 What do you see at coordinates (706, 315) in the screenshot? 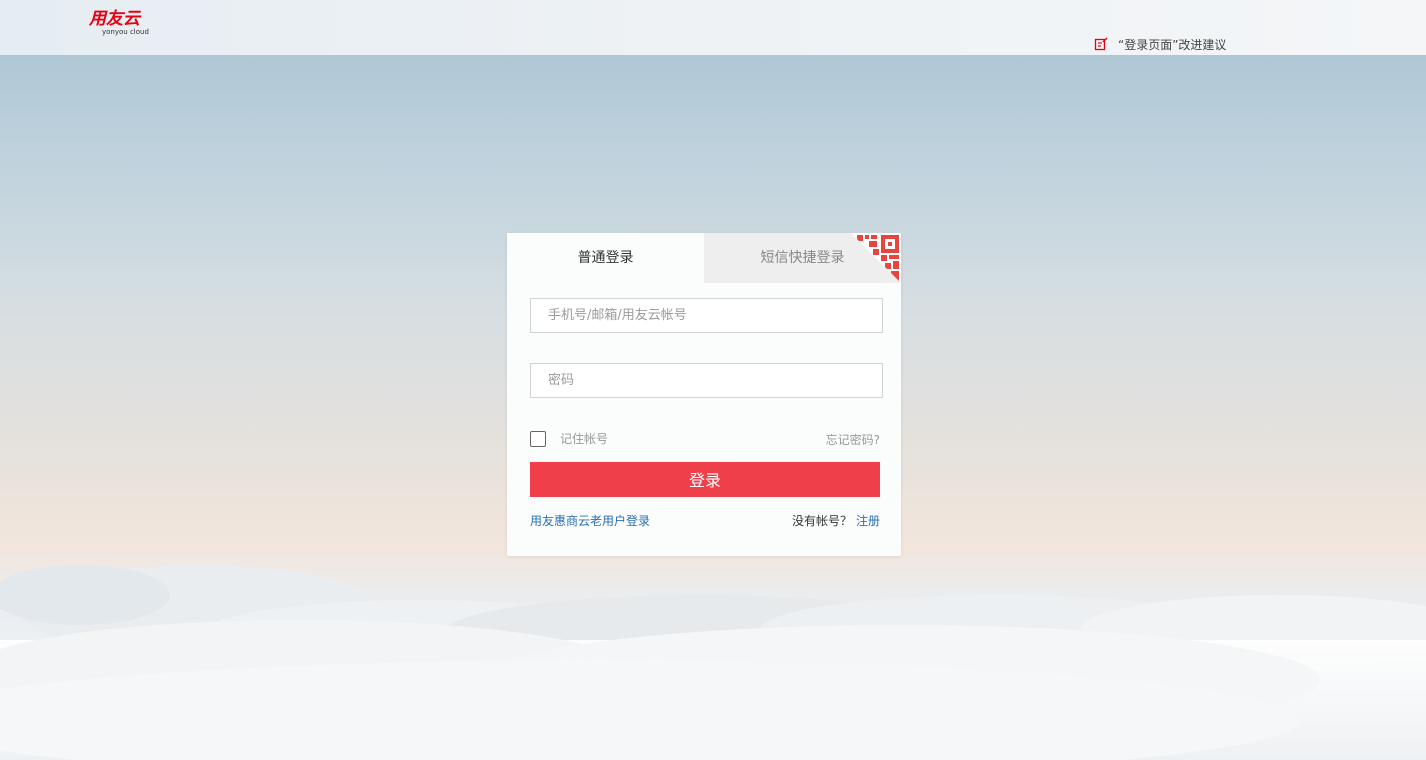
I see `account-input` at bounding box center [706, 315].